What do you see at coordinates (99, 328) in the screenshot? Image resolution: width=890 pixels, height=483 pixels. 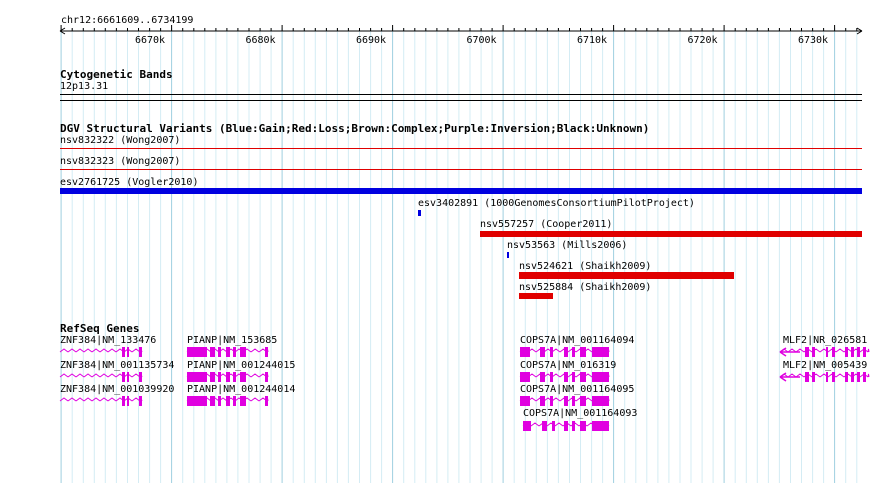 I see `refseq-track-title: RefSeq Genes` at bounding box center [99, 328].